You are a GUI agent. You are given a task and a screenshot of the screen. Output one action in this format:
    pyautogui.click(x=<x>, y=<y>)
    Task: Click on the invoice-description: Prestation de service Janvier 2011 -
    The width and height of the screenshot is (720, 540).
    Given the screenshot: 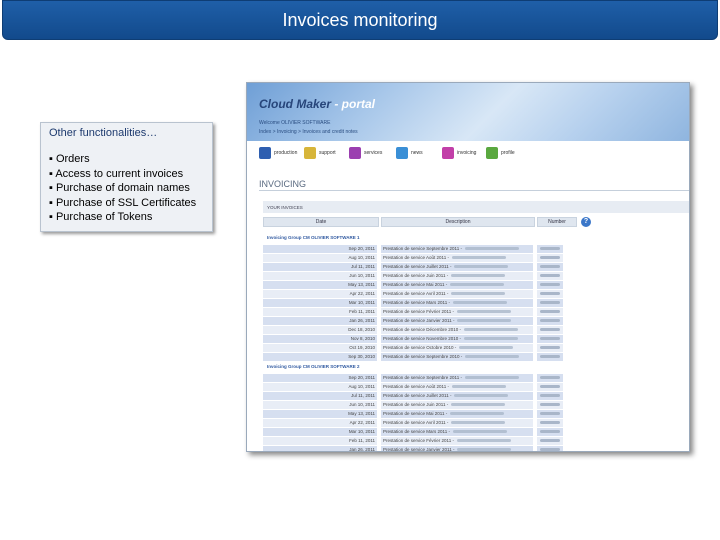 What is the action you would take?
    pyautogui.click(x=457, y=321)
    